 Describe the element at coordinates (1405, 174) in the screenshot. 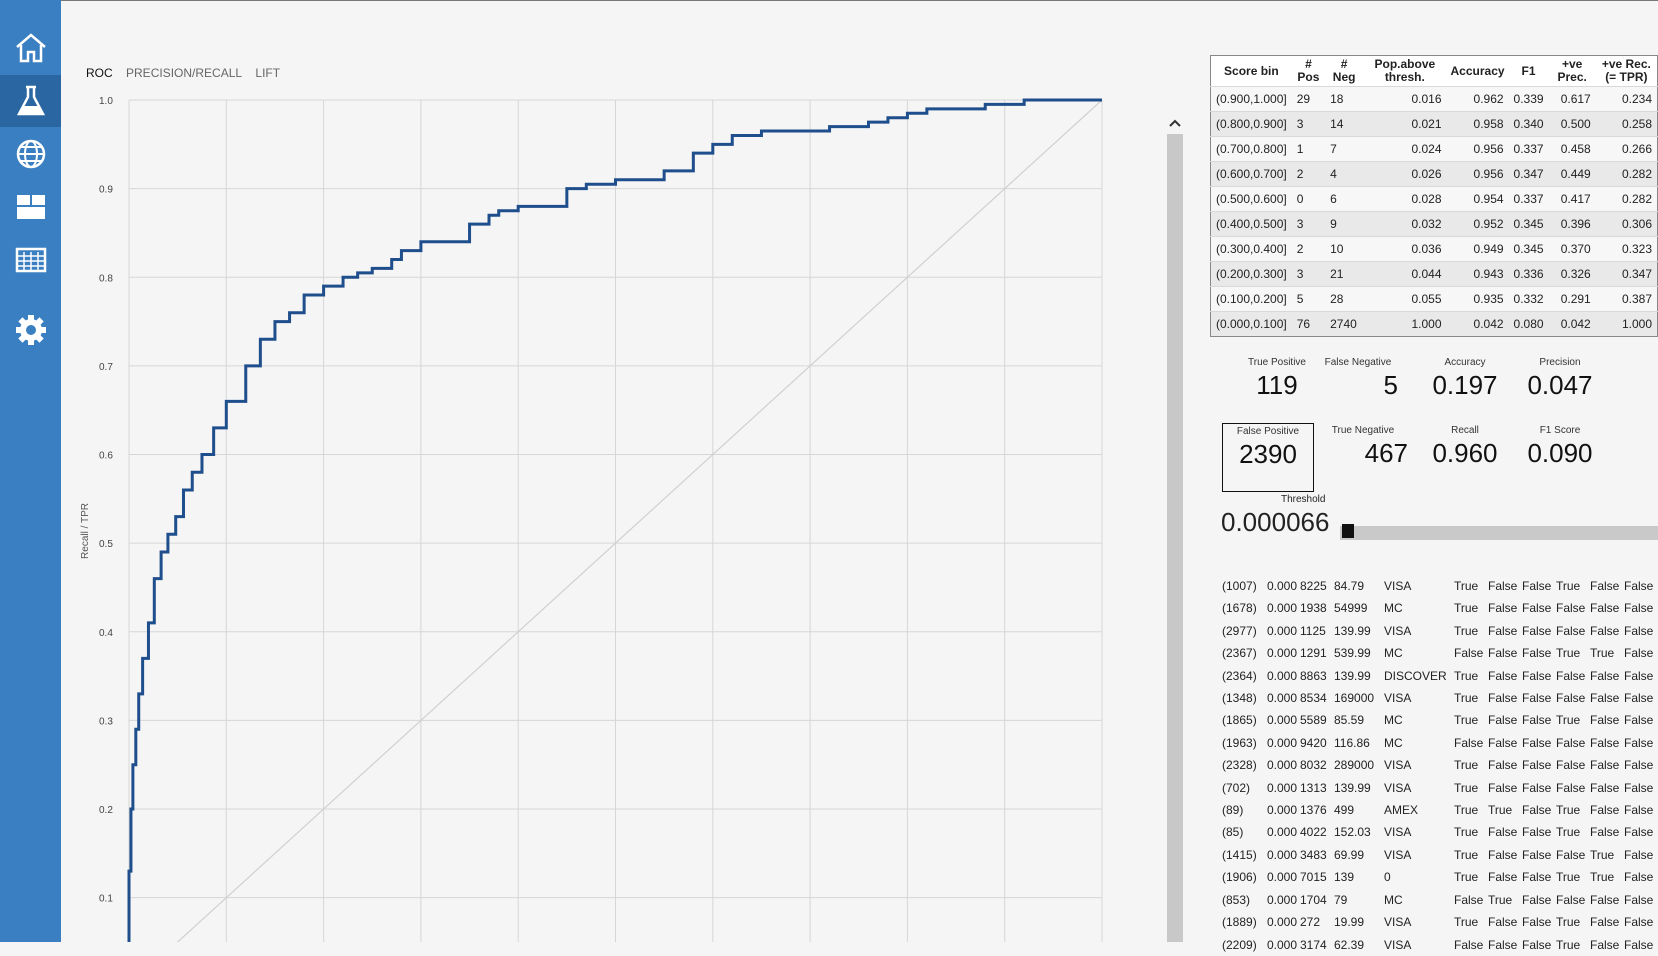

I see `cell-pop-above: 0.026` at that location.